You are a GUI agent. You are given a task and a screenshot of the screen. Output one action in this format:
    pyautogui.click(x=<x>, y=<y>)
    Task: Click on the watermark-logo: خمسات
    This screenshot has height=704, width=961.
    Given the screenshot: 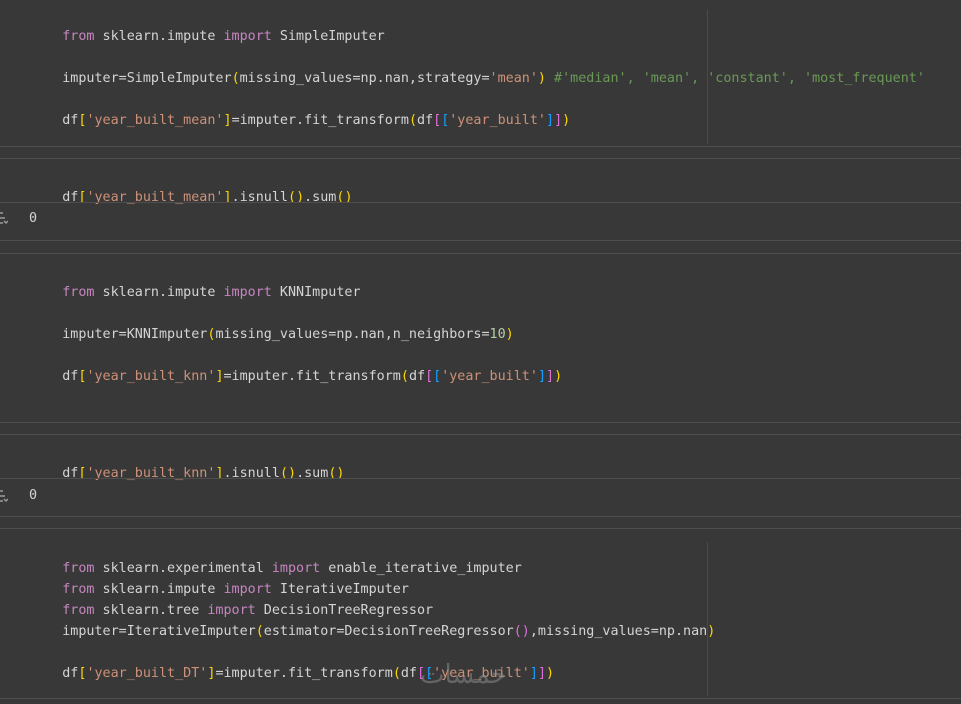 What is the action you would take?
    pyautogui.click(x=463, y=675)
    